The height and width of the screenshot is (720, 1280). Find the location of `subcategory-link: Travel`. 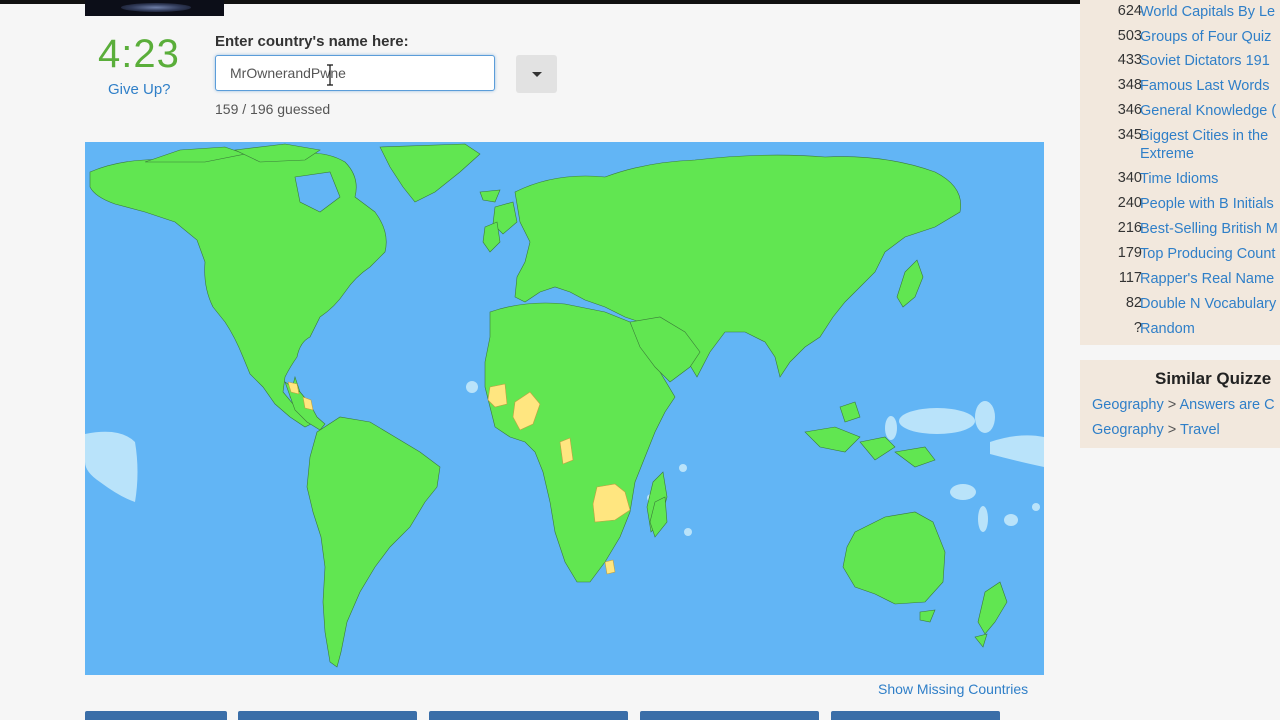

subcategory-link: Travel is located at coordinates (1200, 430).